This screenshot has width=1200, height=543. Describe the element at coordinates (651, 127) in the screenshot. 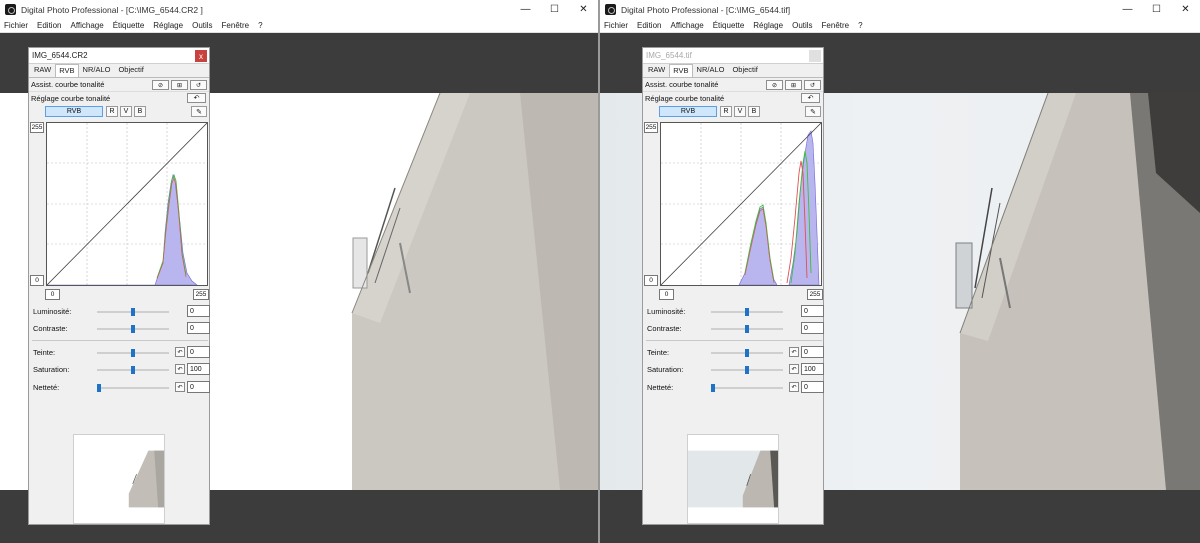

I see `output-max-value: 255` at that location.